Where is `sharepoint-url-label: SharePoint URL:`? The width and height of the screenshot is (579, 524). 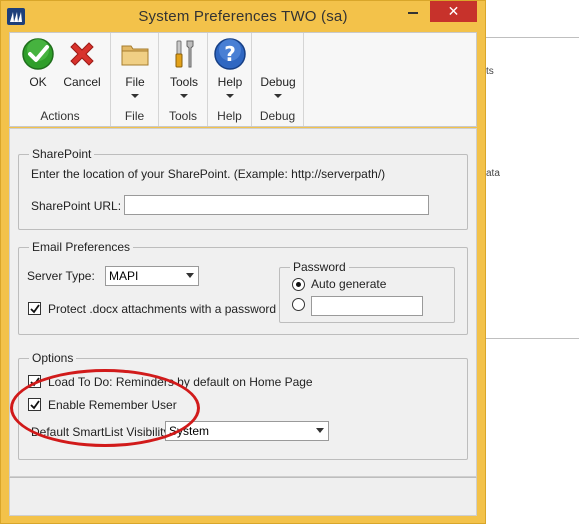
sharepoint-url-label: SharePoint URL: is located at coordinates (76, 206).